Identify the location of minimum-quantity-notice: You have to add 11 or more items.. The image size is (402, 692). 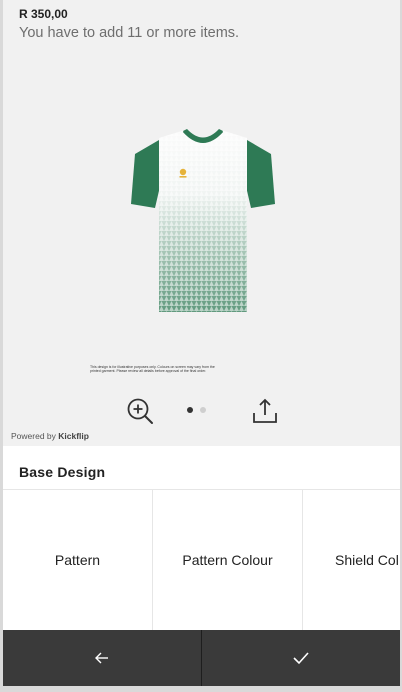
(129, 33).